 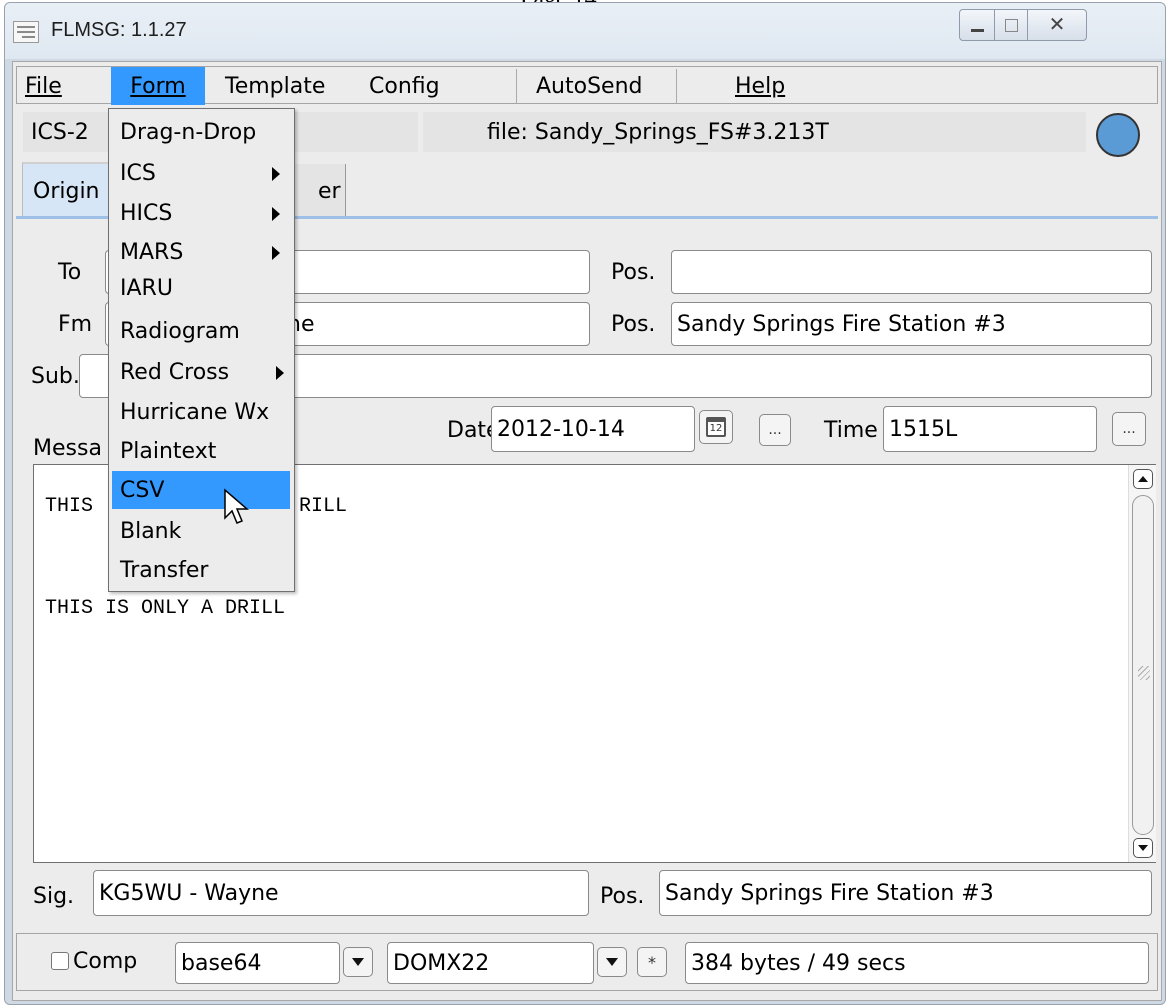 What do you see at coordinates (257, 963) in the screenshot?
I see `encoding-select: base64` at bounding box center [257, 963].